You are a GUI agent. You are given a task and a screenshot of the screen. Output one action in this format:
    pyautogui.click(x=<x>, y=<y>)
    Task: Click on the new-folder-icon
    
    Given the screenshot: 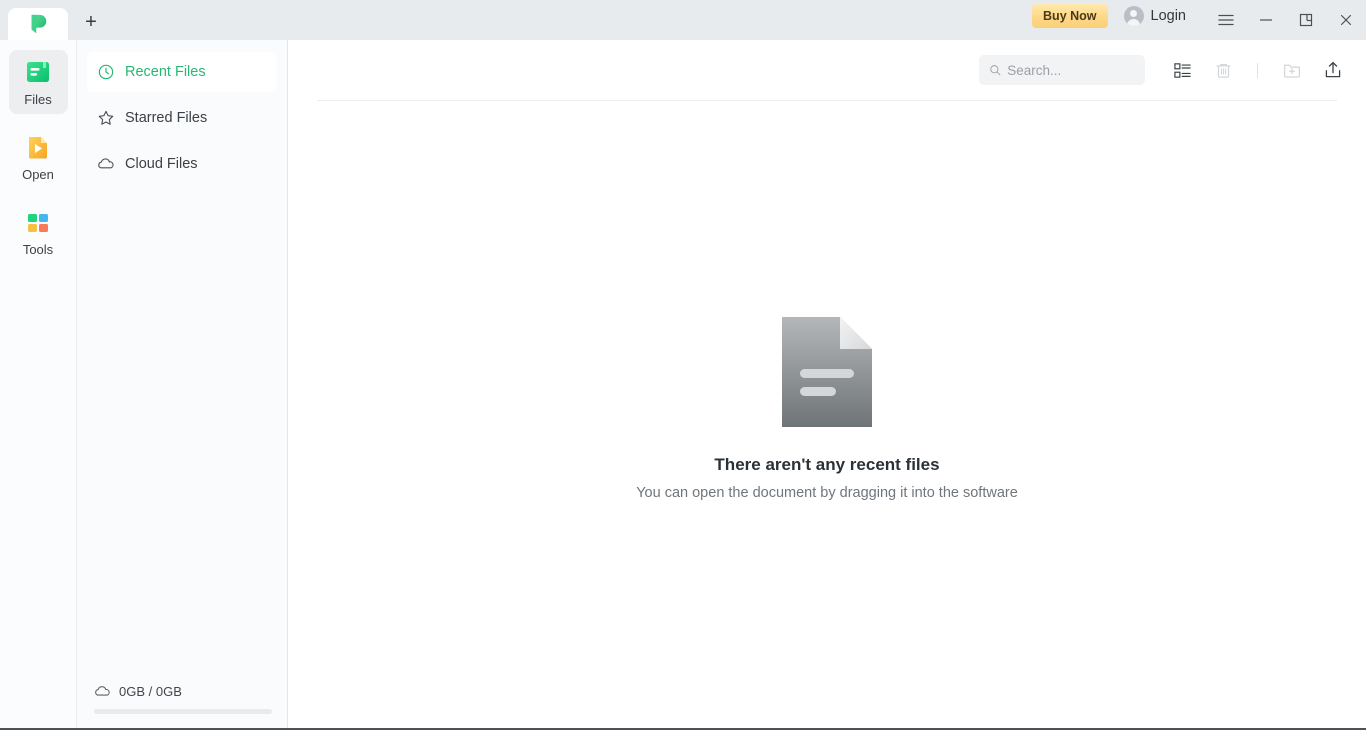 What is the action you would take?
    pyautogui.click(x=1292, y=71)
    